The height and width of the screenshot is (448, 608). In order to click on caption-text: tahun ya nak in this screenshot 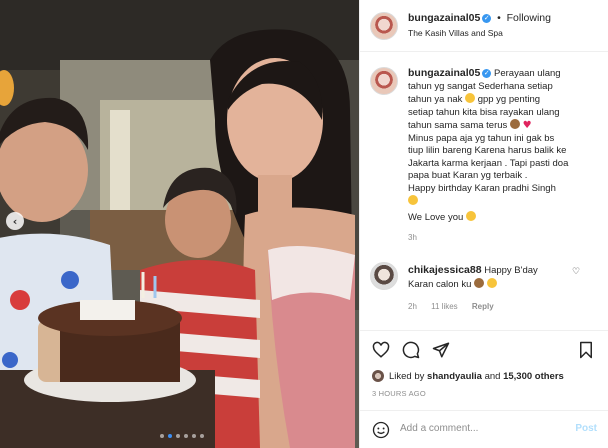, I will do `click(435, 99)`.